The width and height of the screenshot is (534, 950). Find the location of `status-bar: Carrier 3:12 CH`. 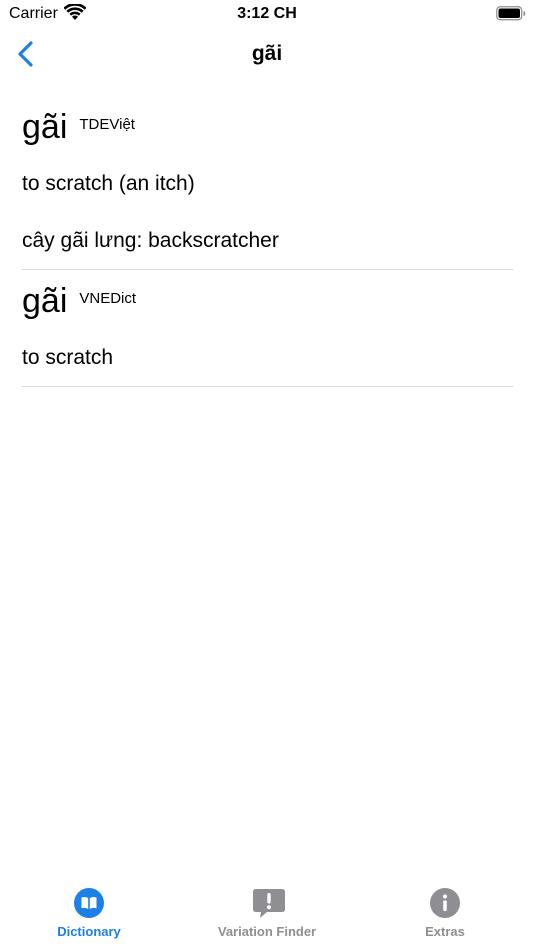

status-bar: Carrier 3:12 CH is located at coordinates (267, 15).